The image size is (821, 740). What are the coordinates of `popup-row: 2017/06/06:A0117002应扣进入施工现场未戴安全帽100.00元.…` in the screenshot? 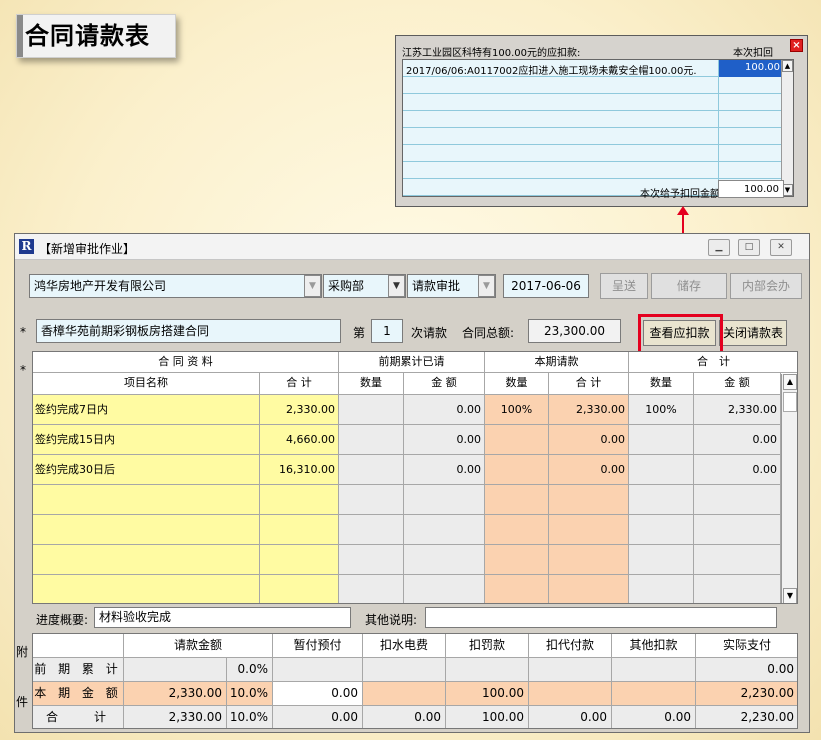 It's located at (598, 68).